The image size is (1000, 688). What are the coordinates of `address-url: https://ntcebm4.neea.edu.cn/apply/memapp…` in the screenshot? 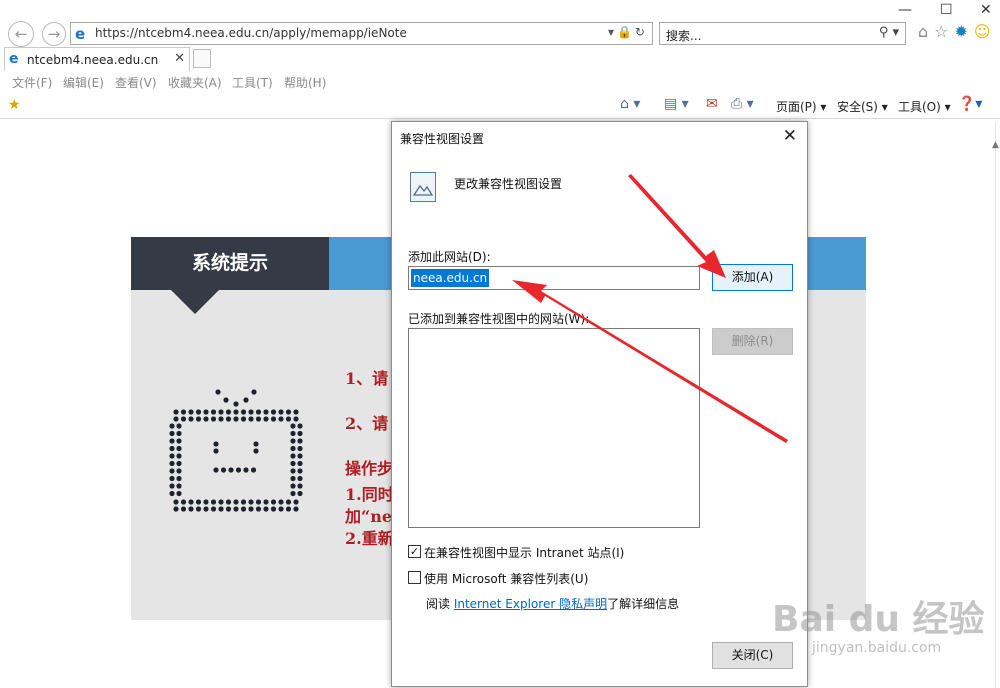 It's located at (251, 33).